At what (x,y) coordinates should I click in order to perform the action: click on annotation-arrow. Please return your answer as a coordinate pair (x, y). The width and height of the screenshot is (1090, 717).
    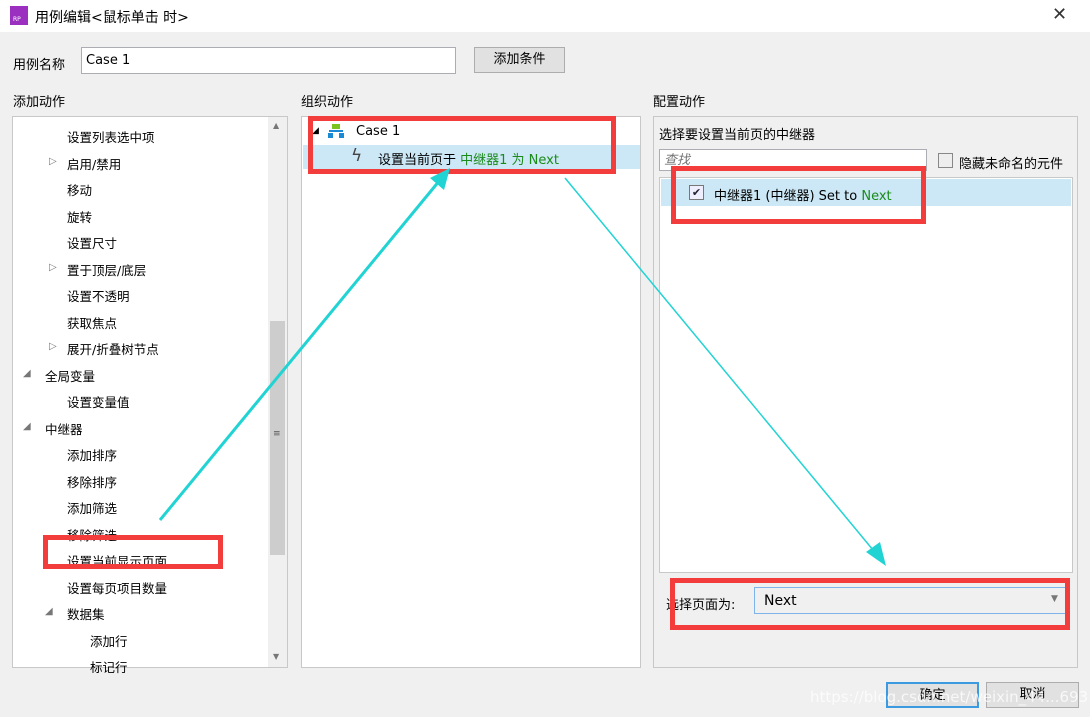
    Looking at the image, I should click on (300, 350).